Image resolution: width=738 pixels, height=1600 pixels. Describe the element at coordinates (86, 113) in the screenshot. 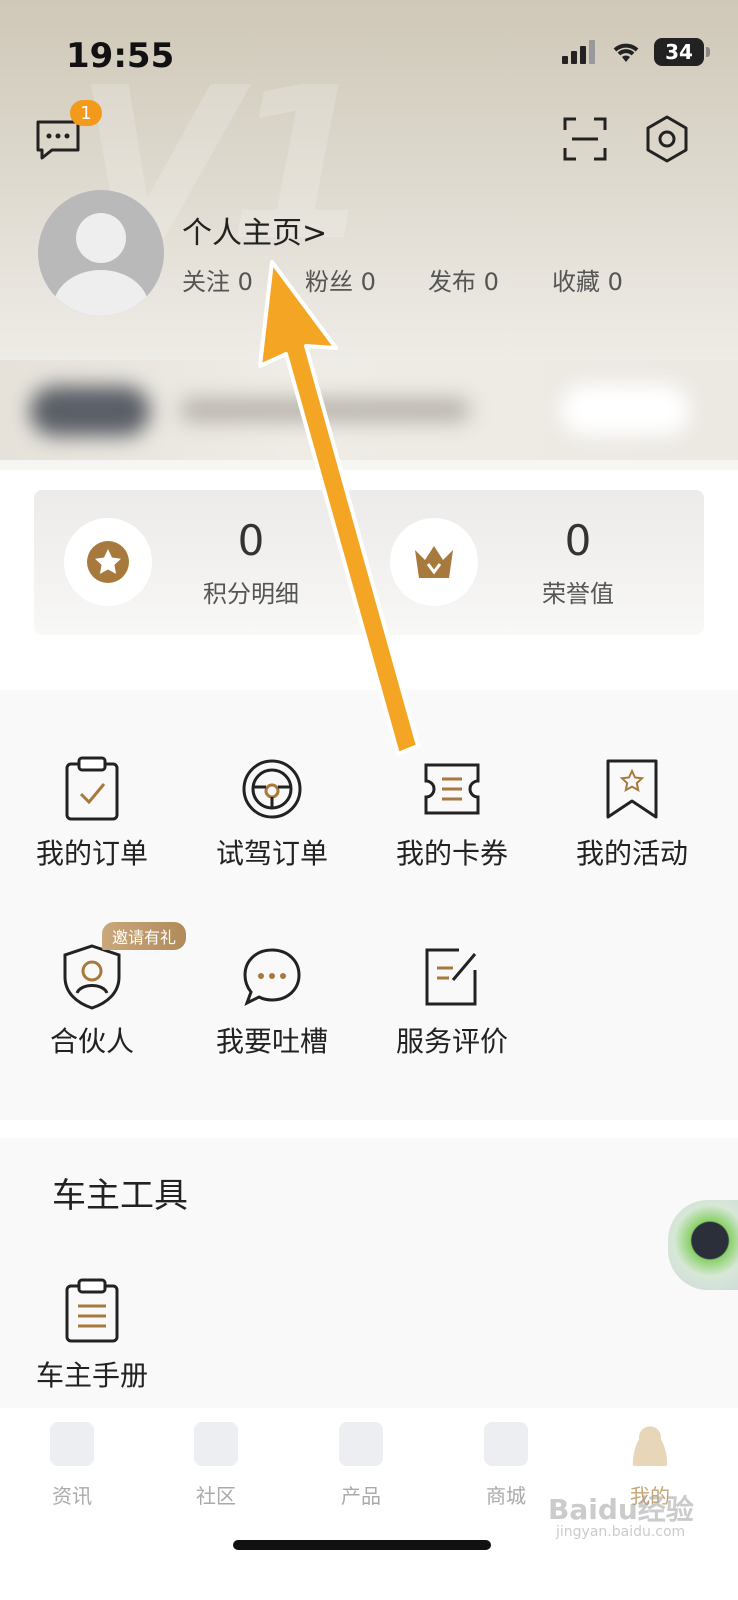

I see `message-count-badge: 1` at that location.